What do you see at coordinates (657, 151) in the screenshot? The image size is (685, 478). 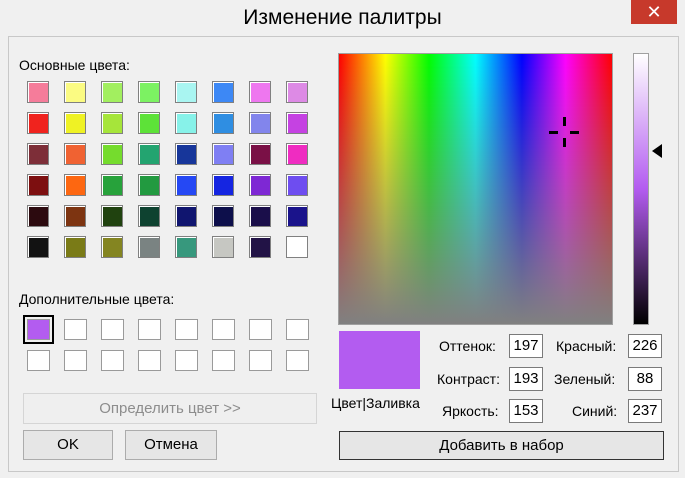 I see `luminosity-arrow-icon` at bounding box center [657, 151].